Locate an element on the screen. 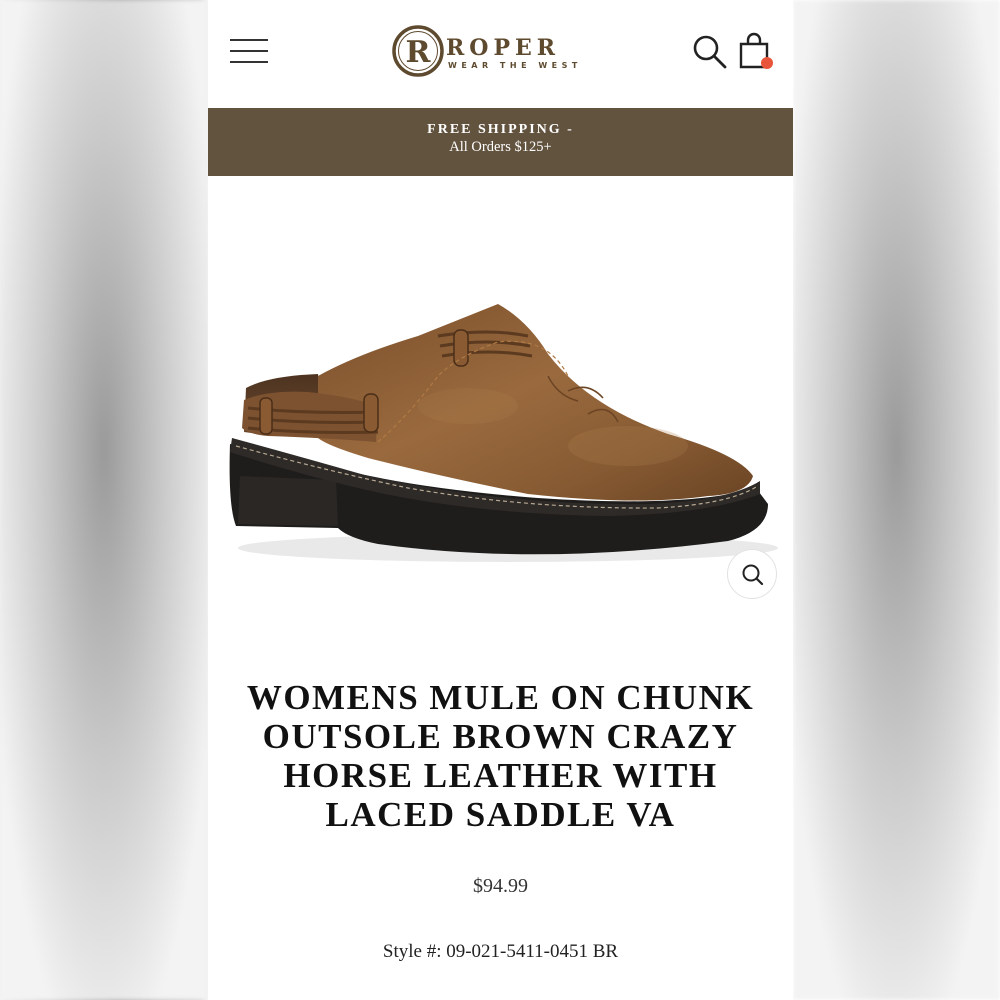 The width and height of the screenshot is (1000, 1000). search-icon is located at coordinates (710, 52).